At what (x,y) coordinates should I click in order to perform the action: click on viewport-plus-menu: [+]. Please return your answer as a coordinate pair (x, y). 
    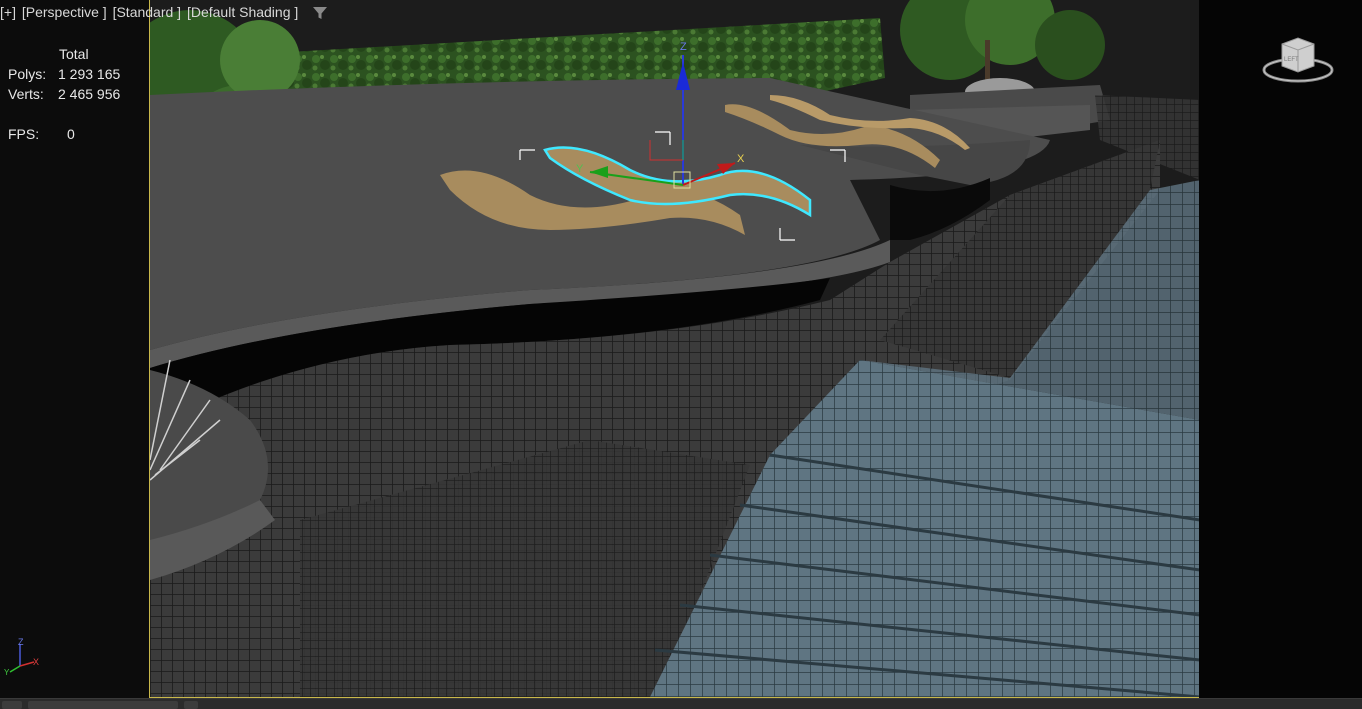
    Looking at the image, I should click on (8, 12).